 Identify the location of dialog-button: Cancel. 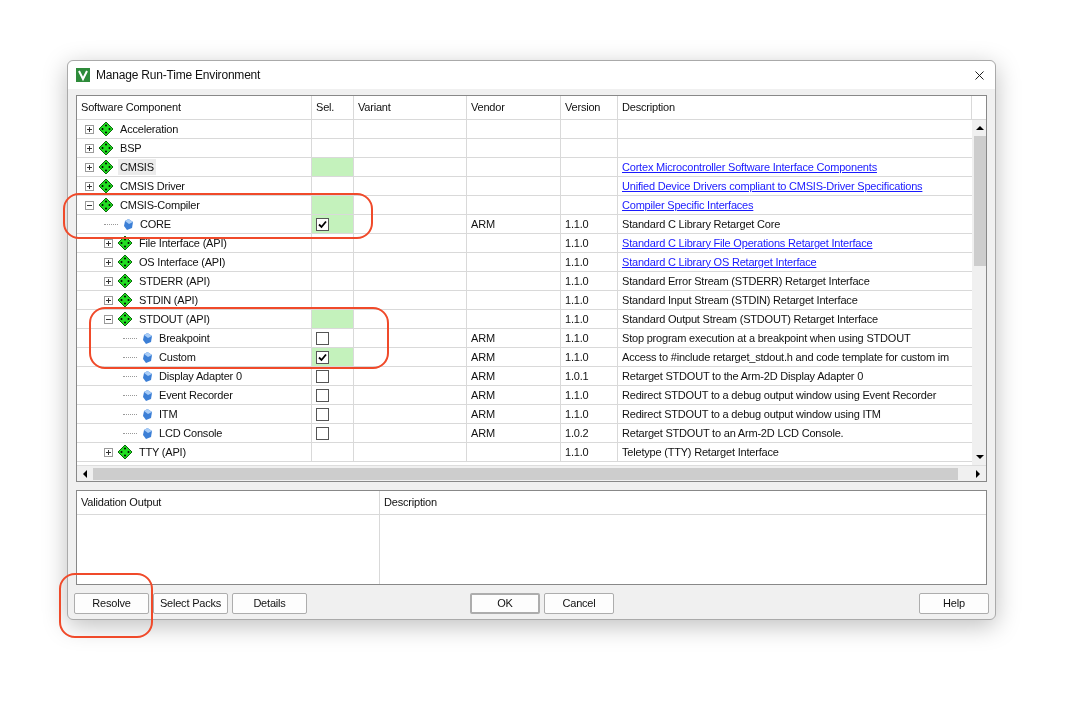
(579, 603).